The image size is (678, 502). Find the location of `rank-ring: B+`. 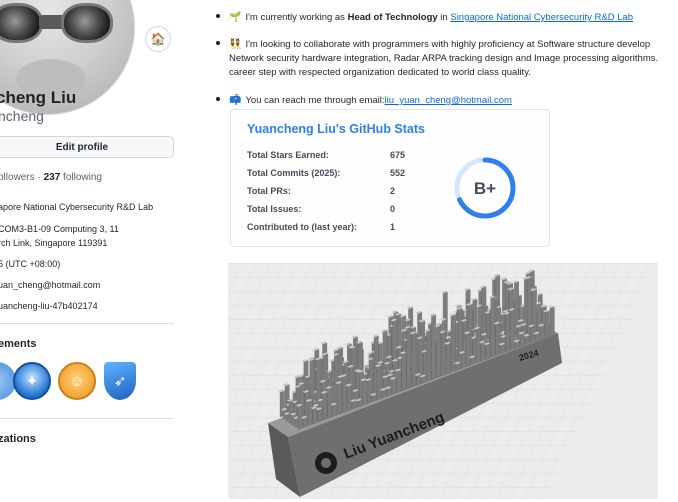

rank-ring: B+ is located at coordinates (485, 188).